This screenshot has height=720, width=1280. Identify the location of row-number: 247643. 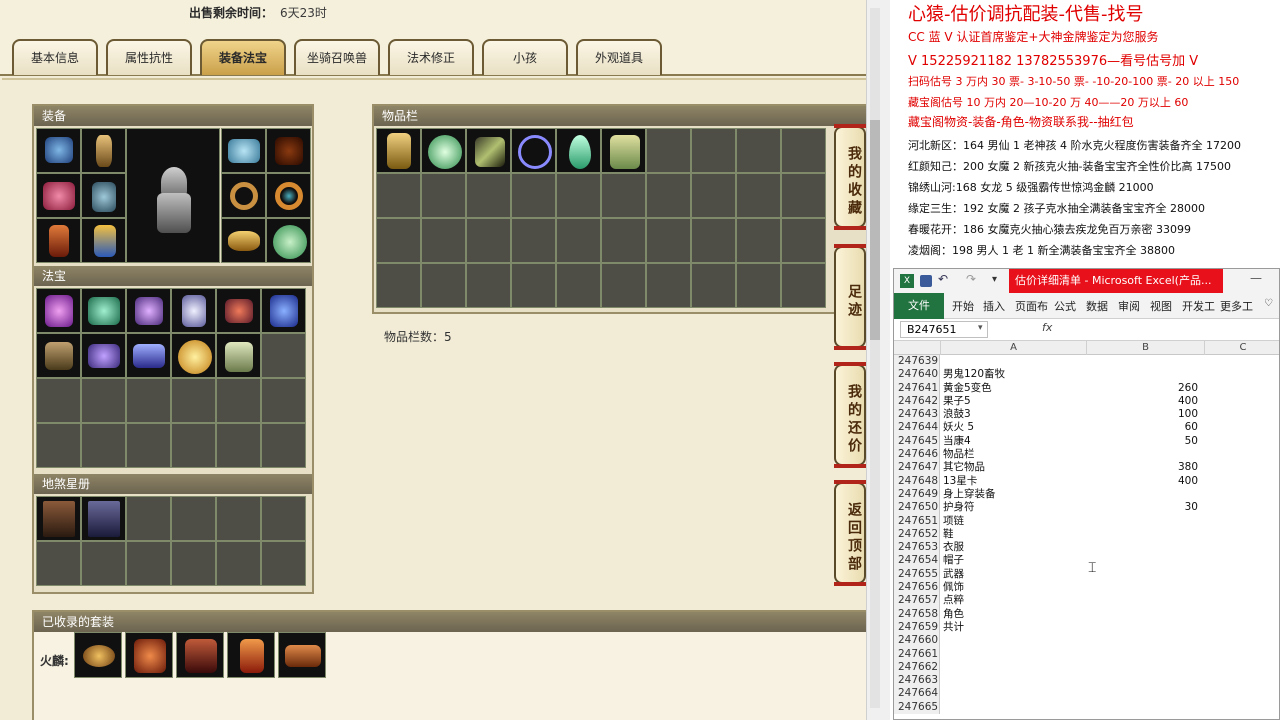
(917, 415).